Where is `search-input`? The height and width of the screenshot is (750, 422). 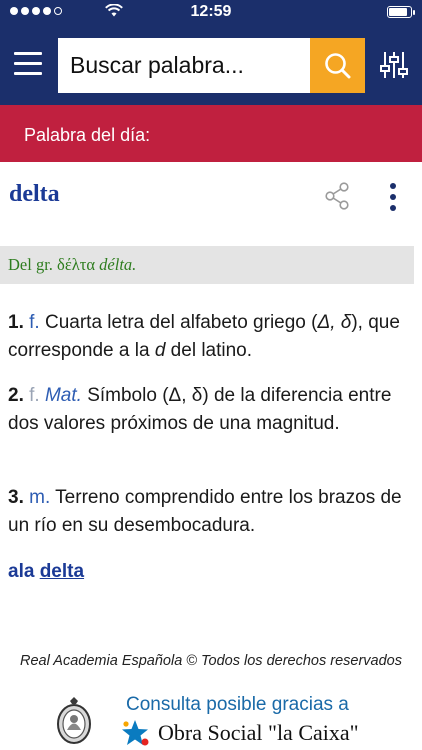 search-input is located at coordinates (184, 65).